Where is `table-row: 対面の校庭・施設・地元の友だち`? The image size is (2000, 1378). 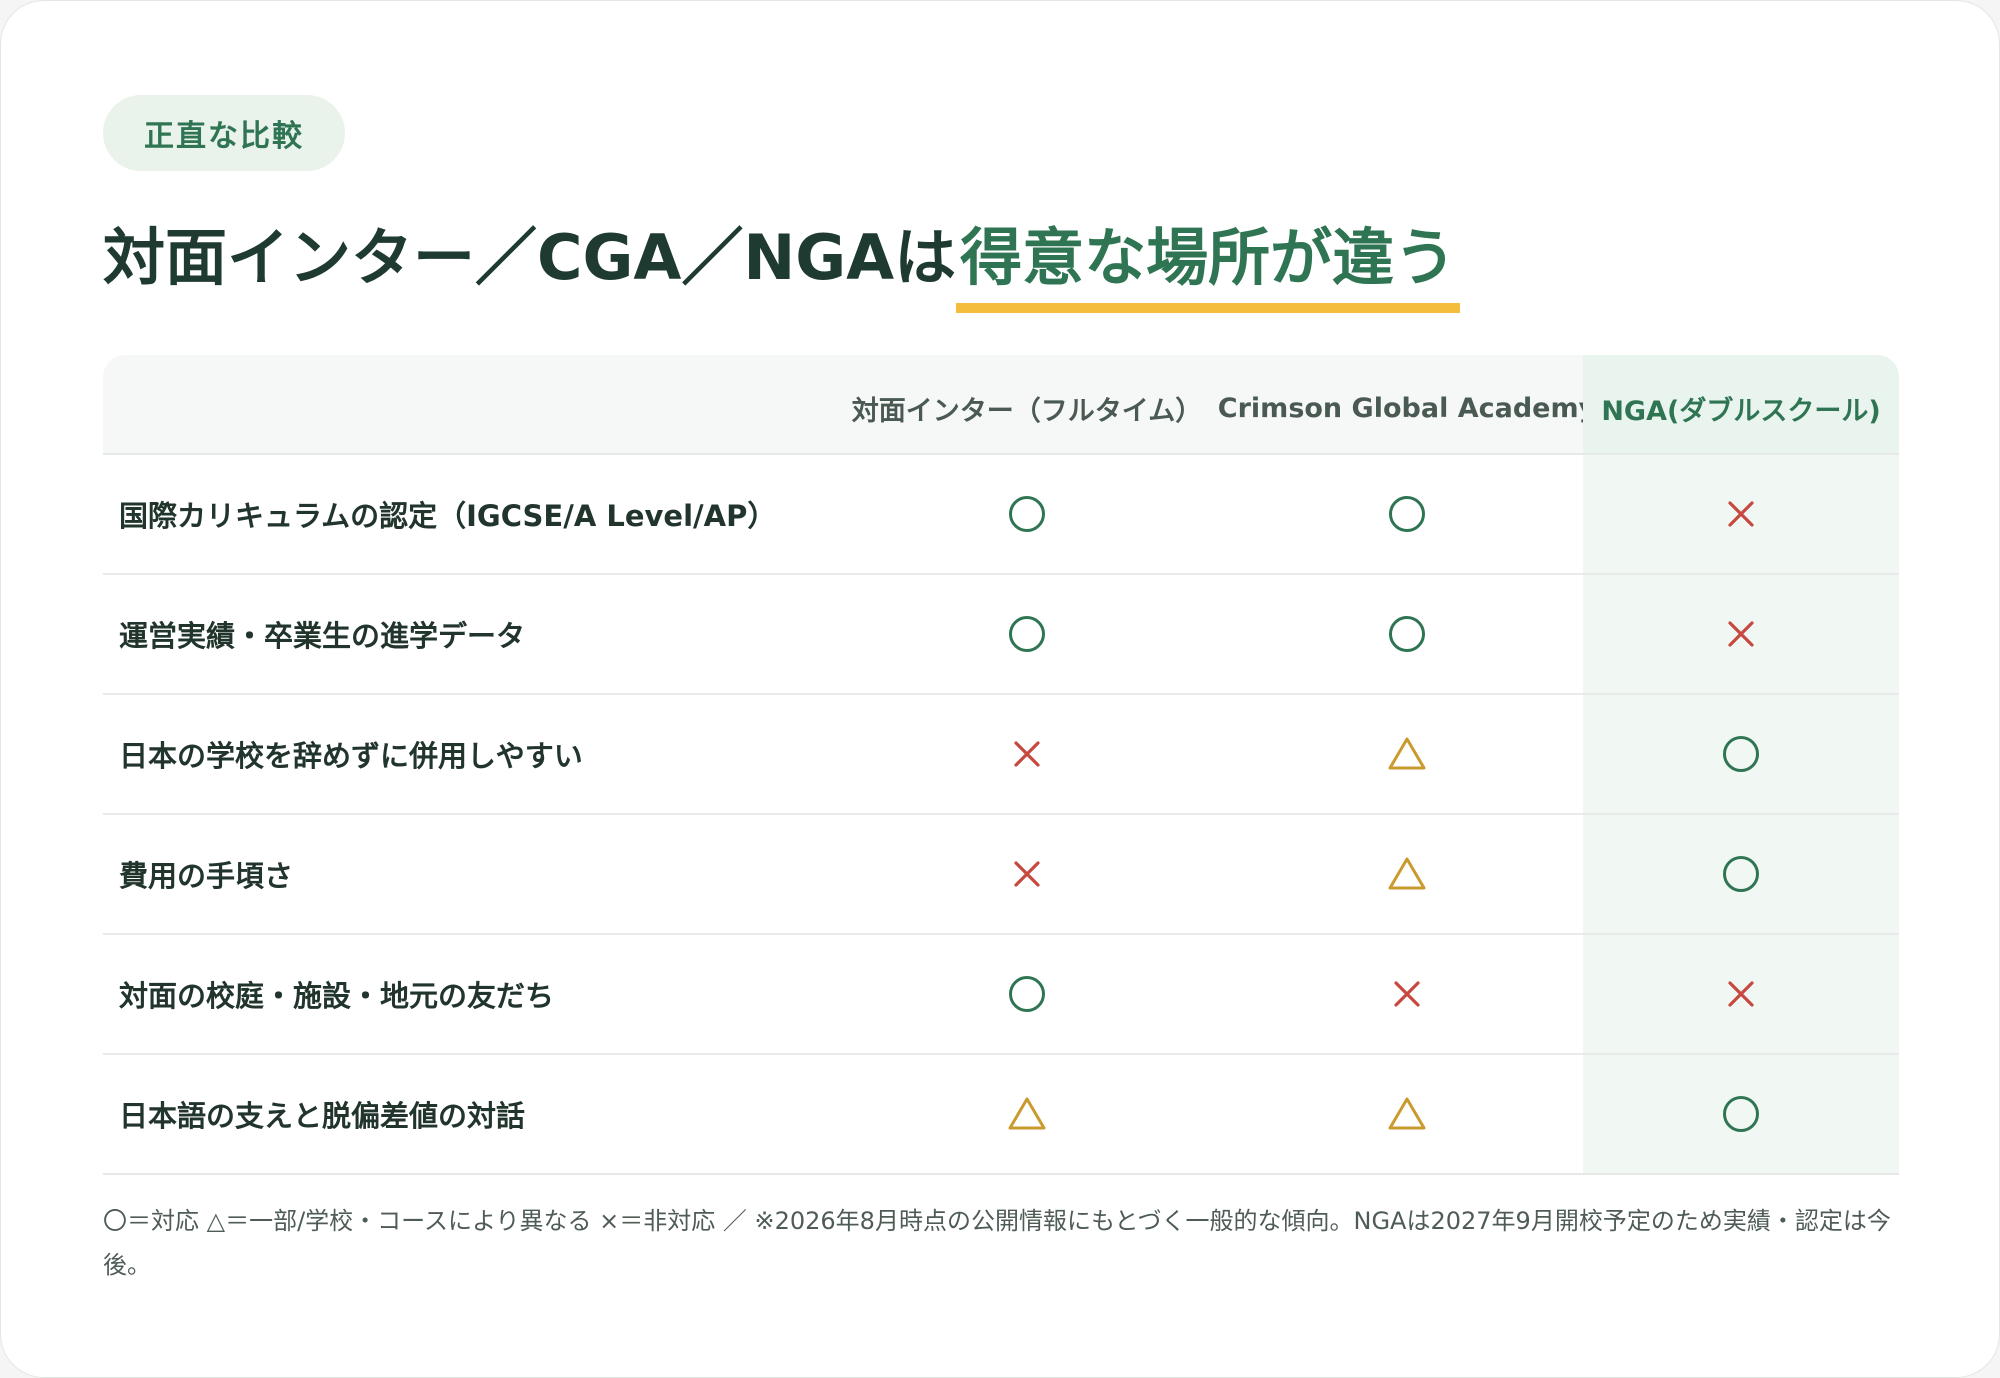
table-row: 対面の校庭・施設・地元の友だち is located at coordinates (1001, 995).